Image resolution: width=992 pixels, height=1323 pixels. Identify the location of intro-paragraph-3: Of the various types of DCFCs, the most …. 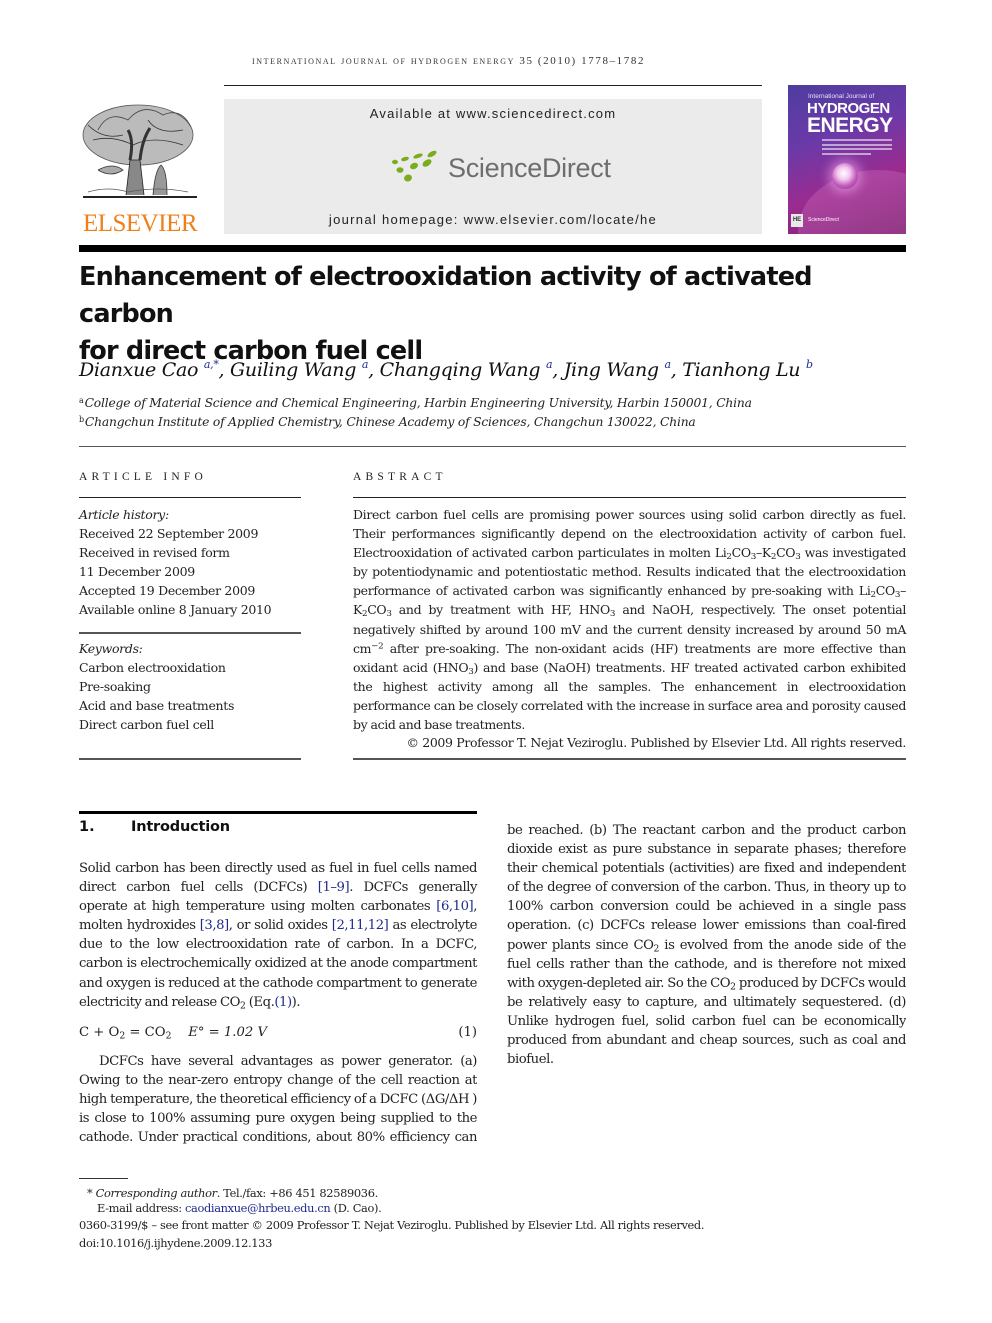
(706, 1070).